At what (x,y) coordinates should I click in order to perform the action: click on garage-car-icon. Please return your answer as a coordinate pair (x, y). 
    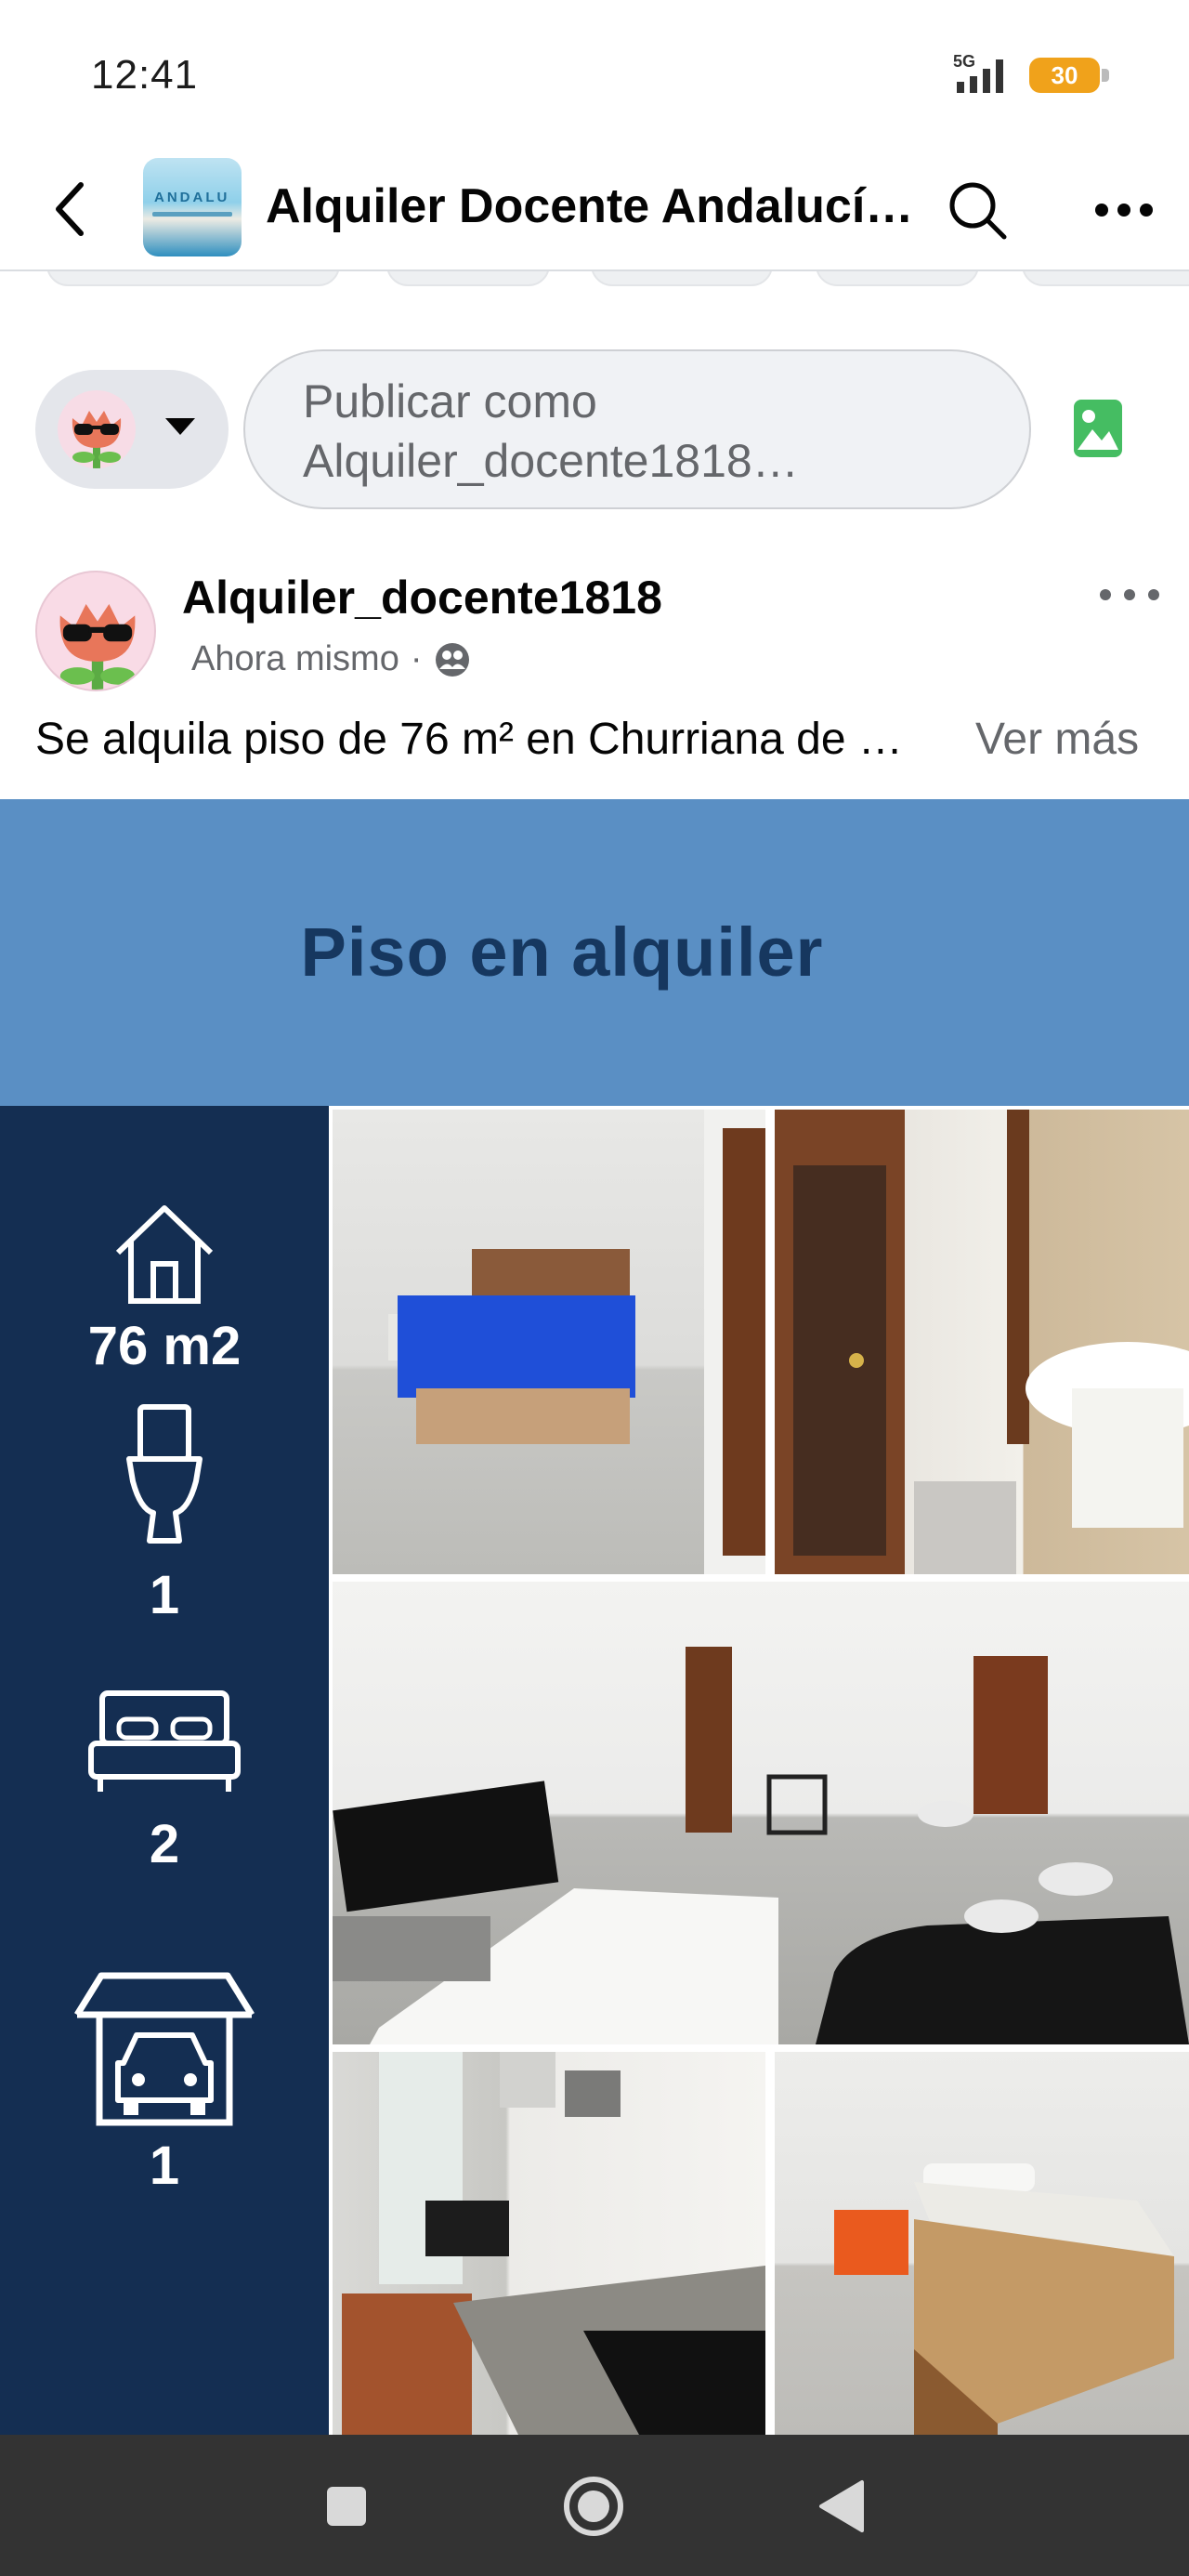
    Looking at the image, I should click on (164, 2049).